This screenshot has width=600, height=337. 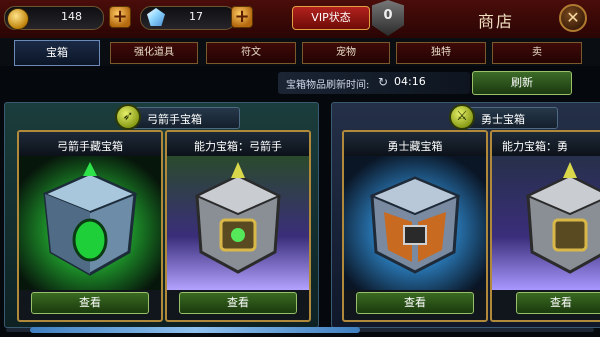 I want to click on gold-value: 148, so click(x=71, y=16).